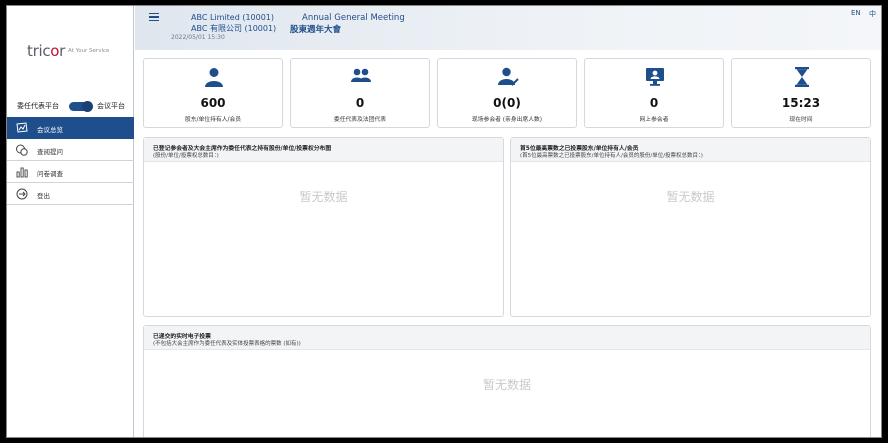 The image size is (888, 443). What do you see at coordinates (50, 130) in the screenshot?
I see `sidebar-item-label: 会议总览` at bounding box center [50, 130].